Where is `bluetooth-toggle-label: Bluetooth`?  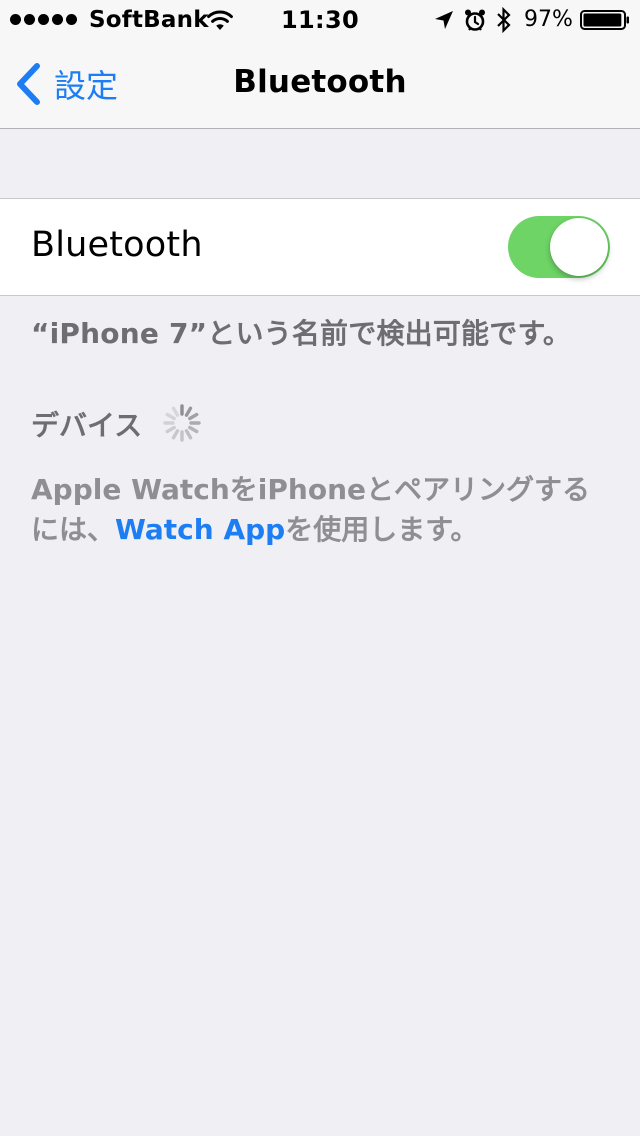 bluetooth-toggle-label: Bluetooth is located at coordinates (117, 245).